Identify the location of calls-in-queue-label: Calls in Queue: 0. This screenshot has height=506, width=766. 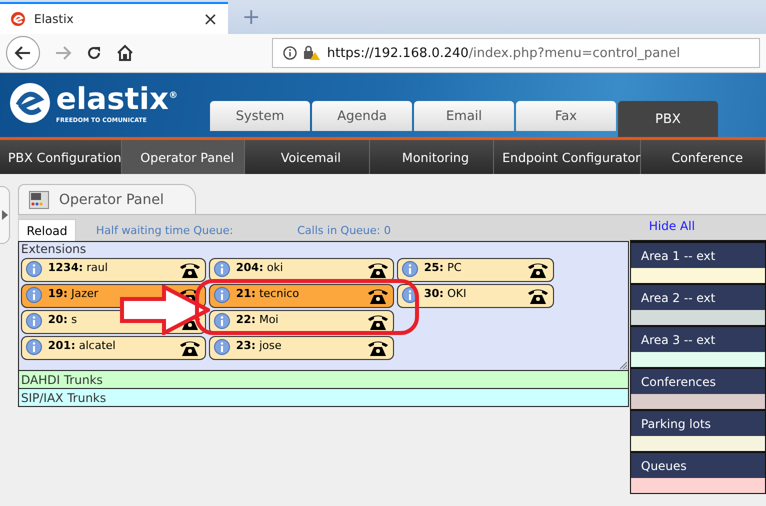
(344, 230).